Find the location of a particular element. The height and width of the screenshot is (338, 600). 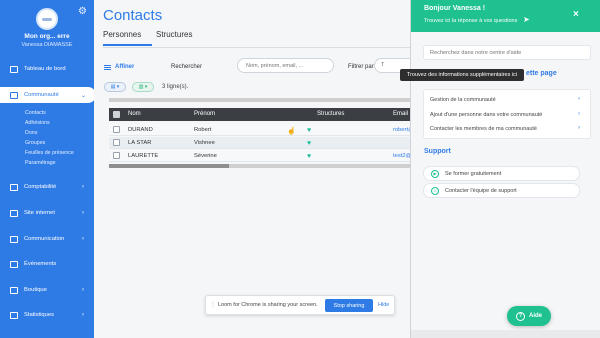

sidebar-subitem-contacts: Contacts is located at coordinates (35, 113).